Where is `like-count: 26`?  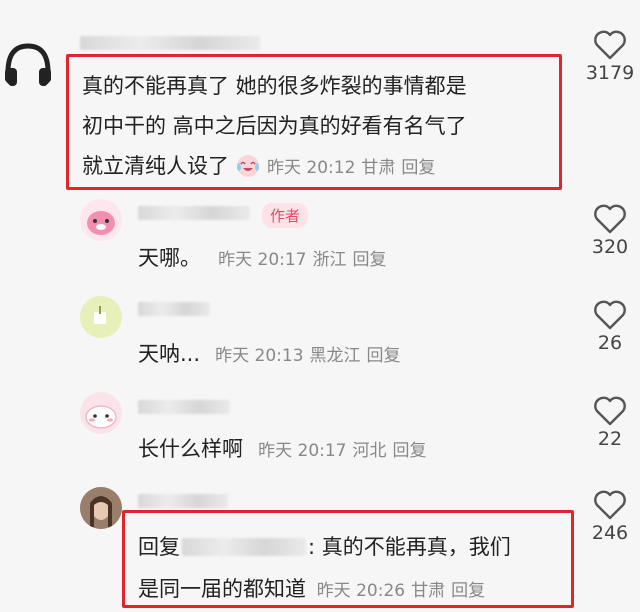 like-count: 26 is located at coordinates (610, 343).